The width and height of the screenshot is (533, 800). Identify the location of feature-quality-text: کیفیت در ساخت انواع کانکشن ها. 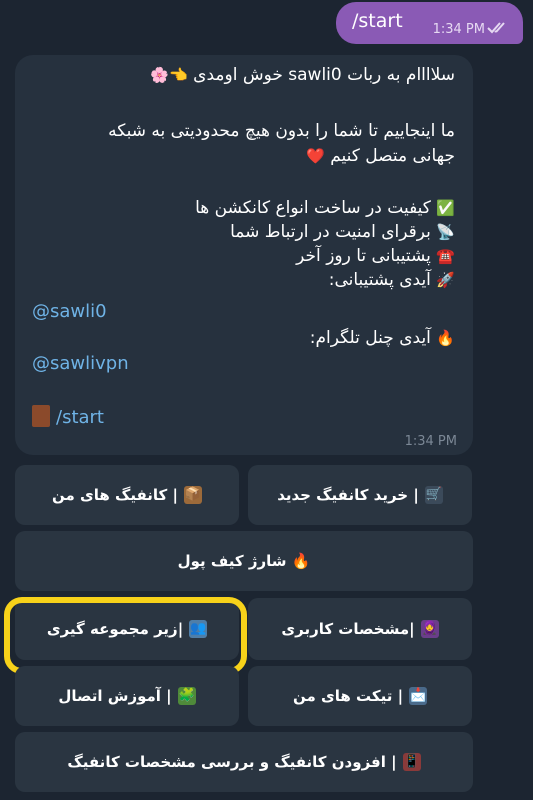
(313, 208).